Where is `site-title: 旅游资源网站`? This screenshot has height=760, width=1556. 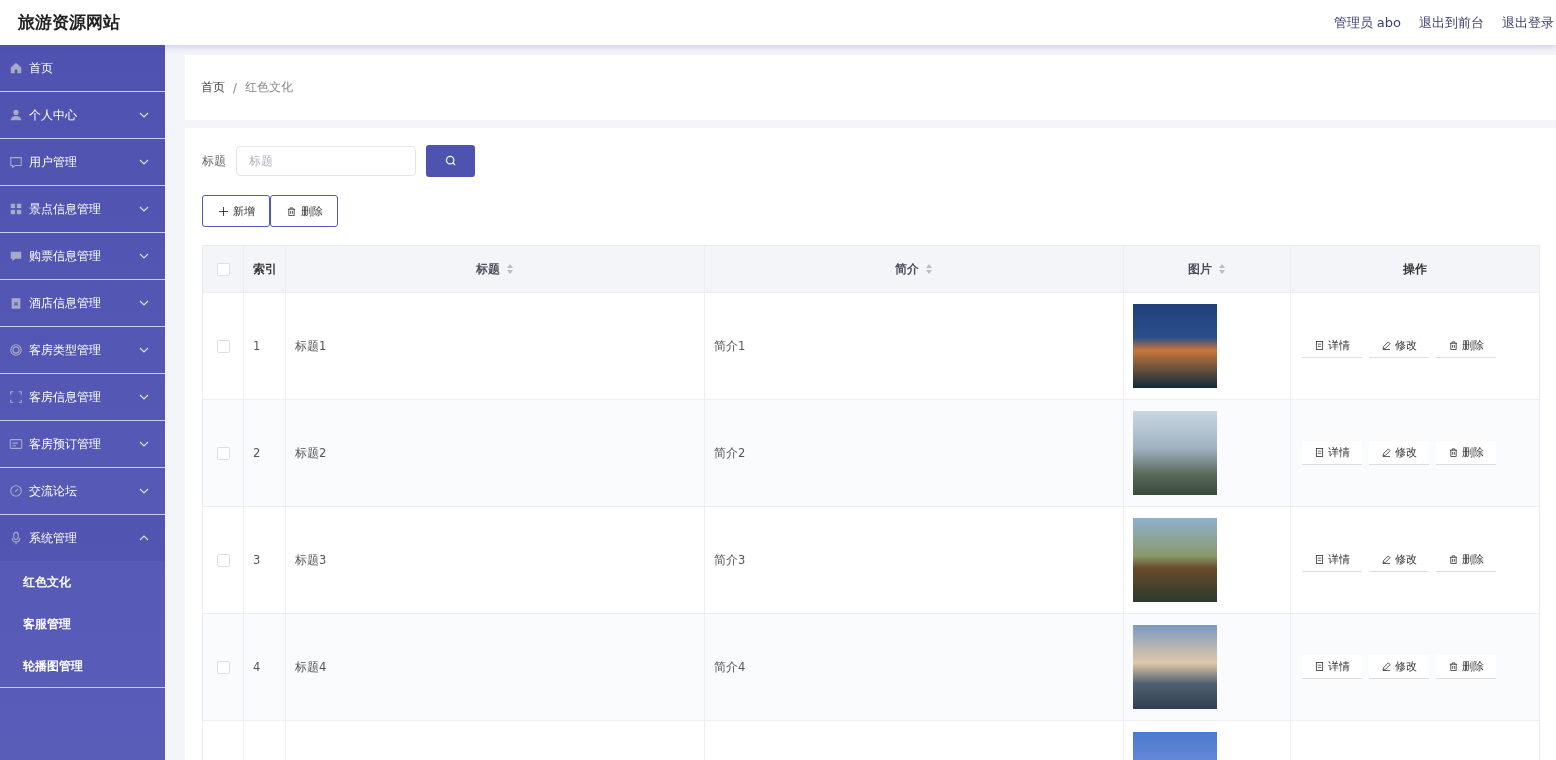
site-title: 旅游资源网站 is located at coordinates (69, 22).